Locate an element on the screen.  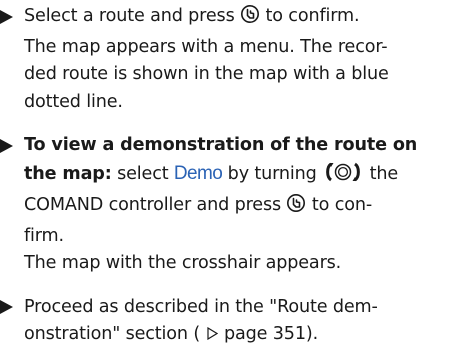
step-text-line: Proceed as described in the "Route dem- is located at coordinates (201, 306).